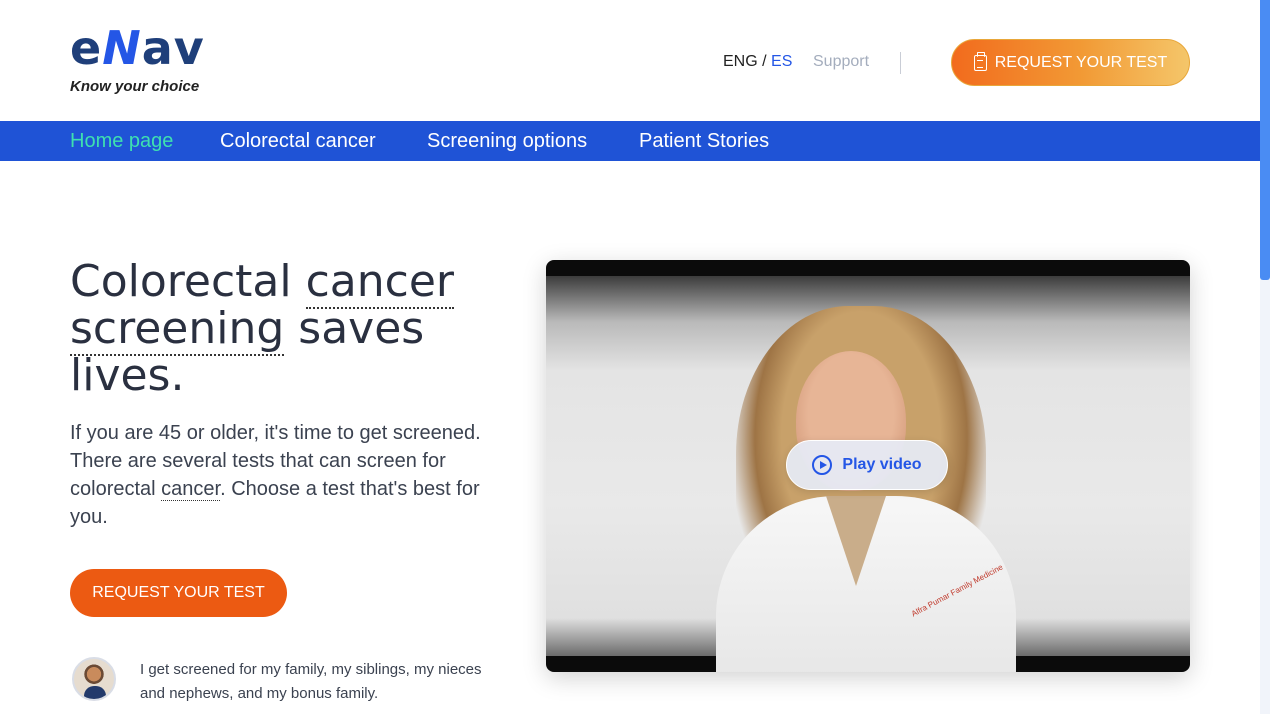 This screenshot has height=714, width=1270. Describe the element at coordinates (177, 329) in the screenshot. I see `hero-title-term-screening: screening` at that location.